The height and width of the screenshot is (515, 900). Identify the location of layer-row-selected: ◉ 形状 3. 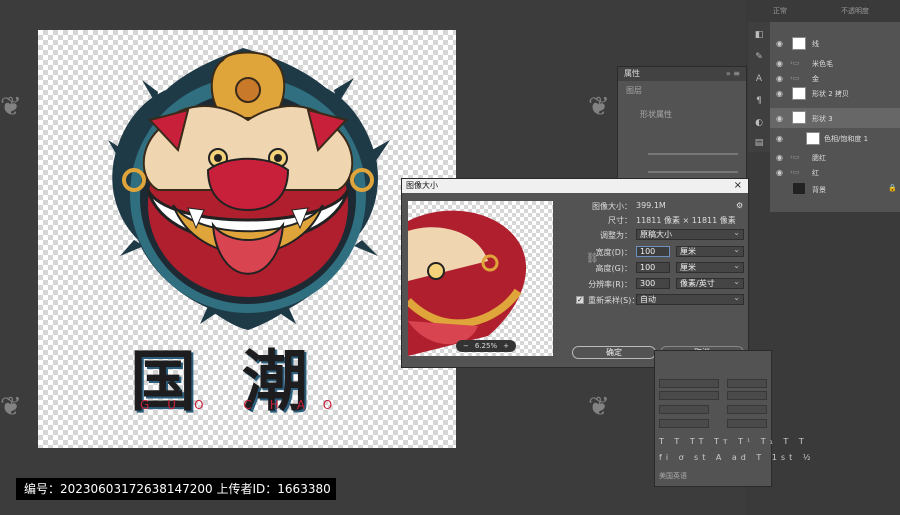
(835, 118).